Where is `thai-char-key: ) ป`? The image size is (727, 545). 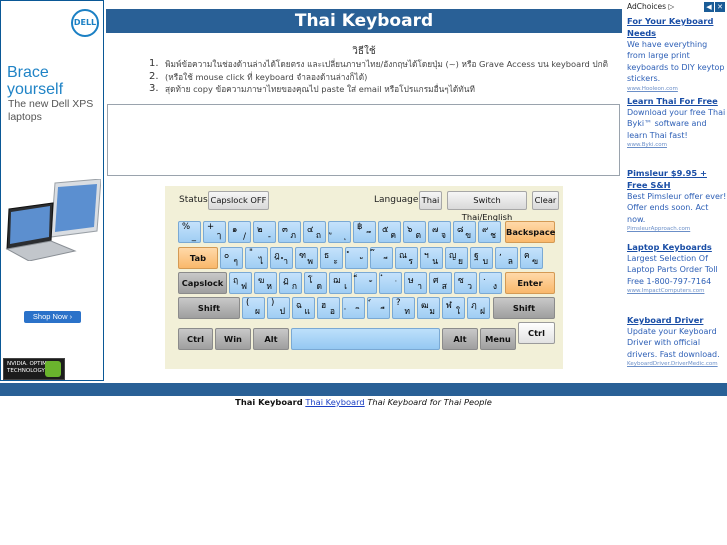 thai-char-key: ) ป is located at coordinates (278, 308).